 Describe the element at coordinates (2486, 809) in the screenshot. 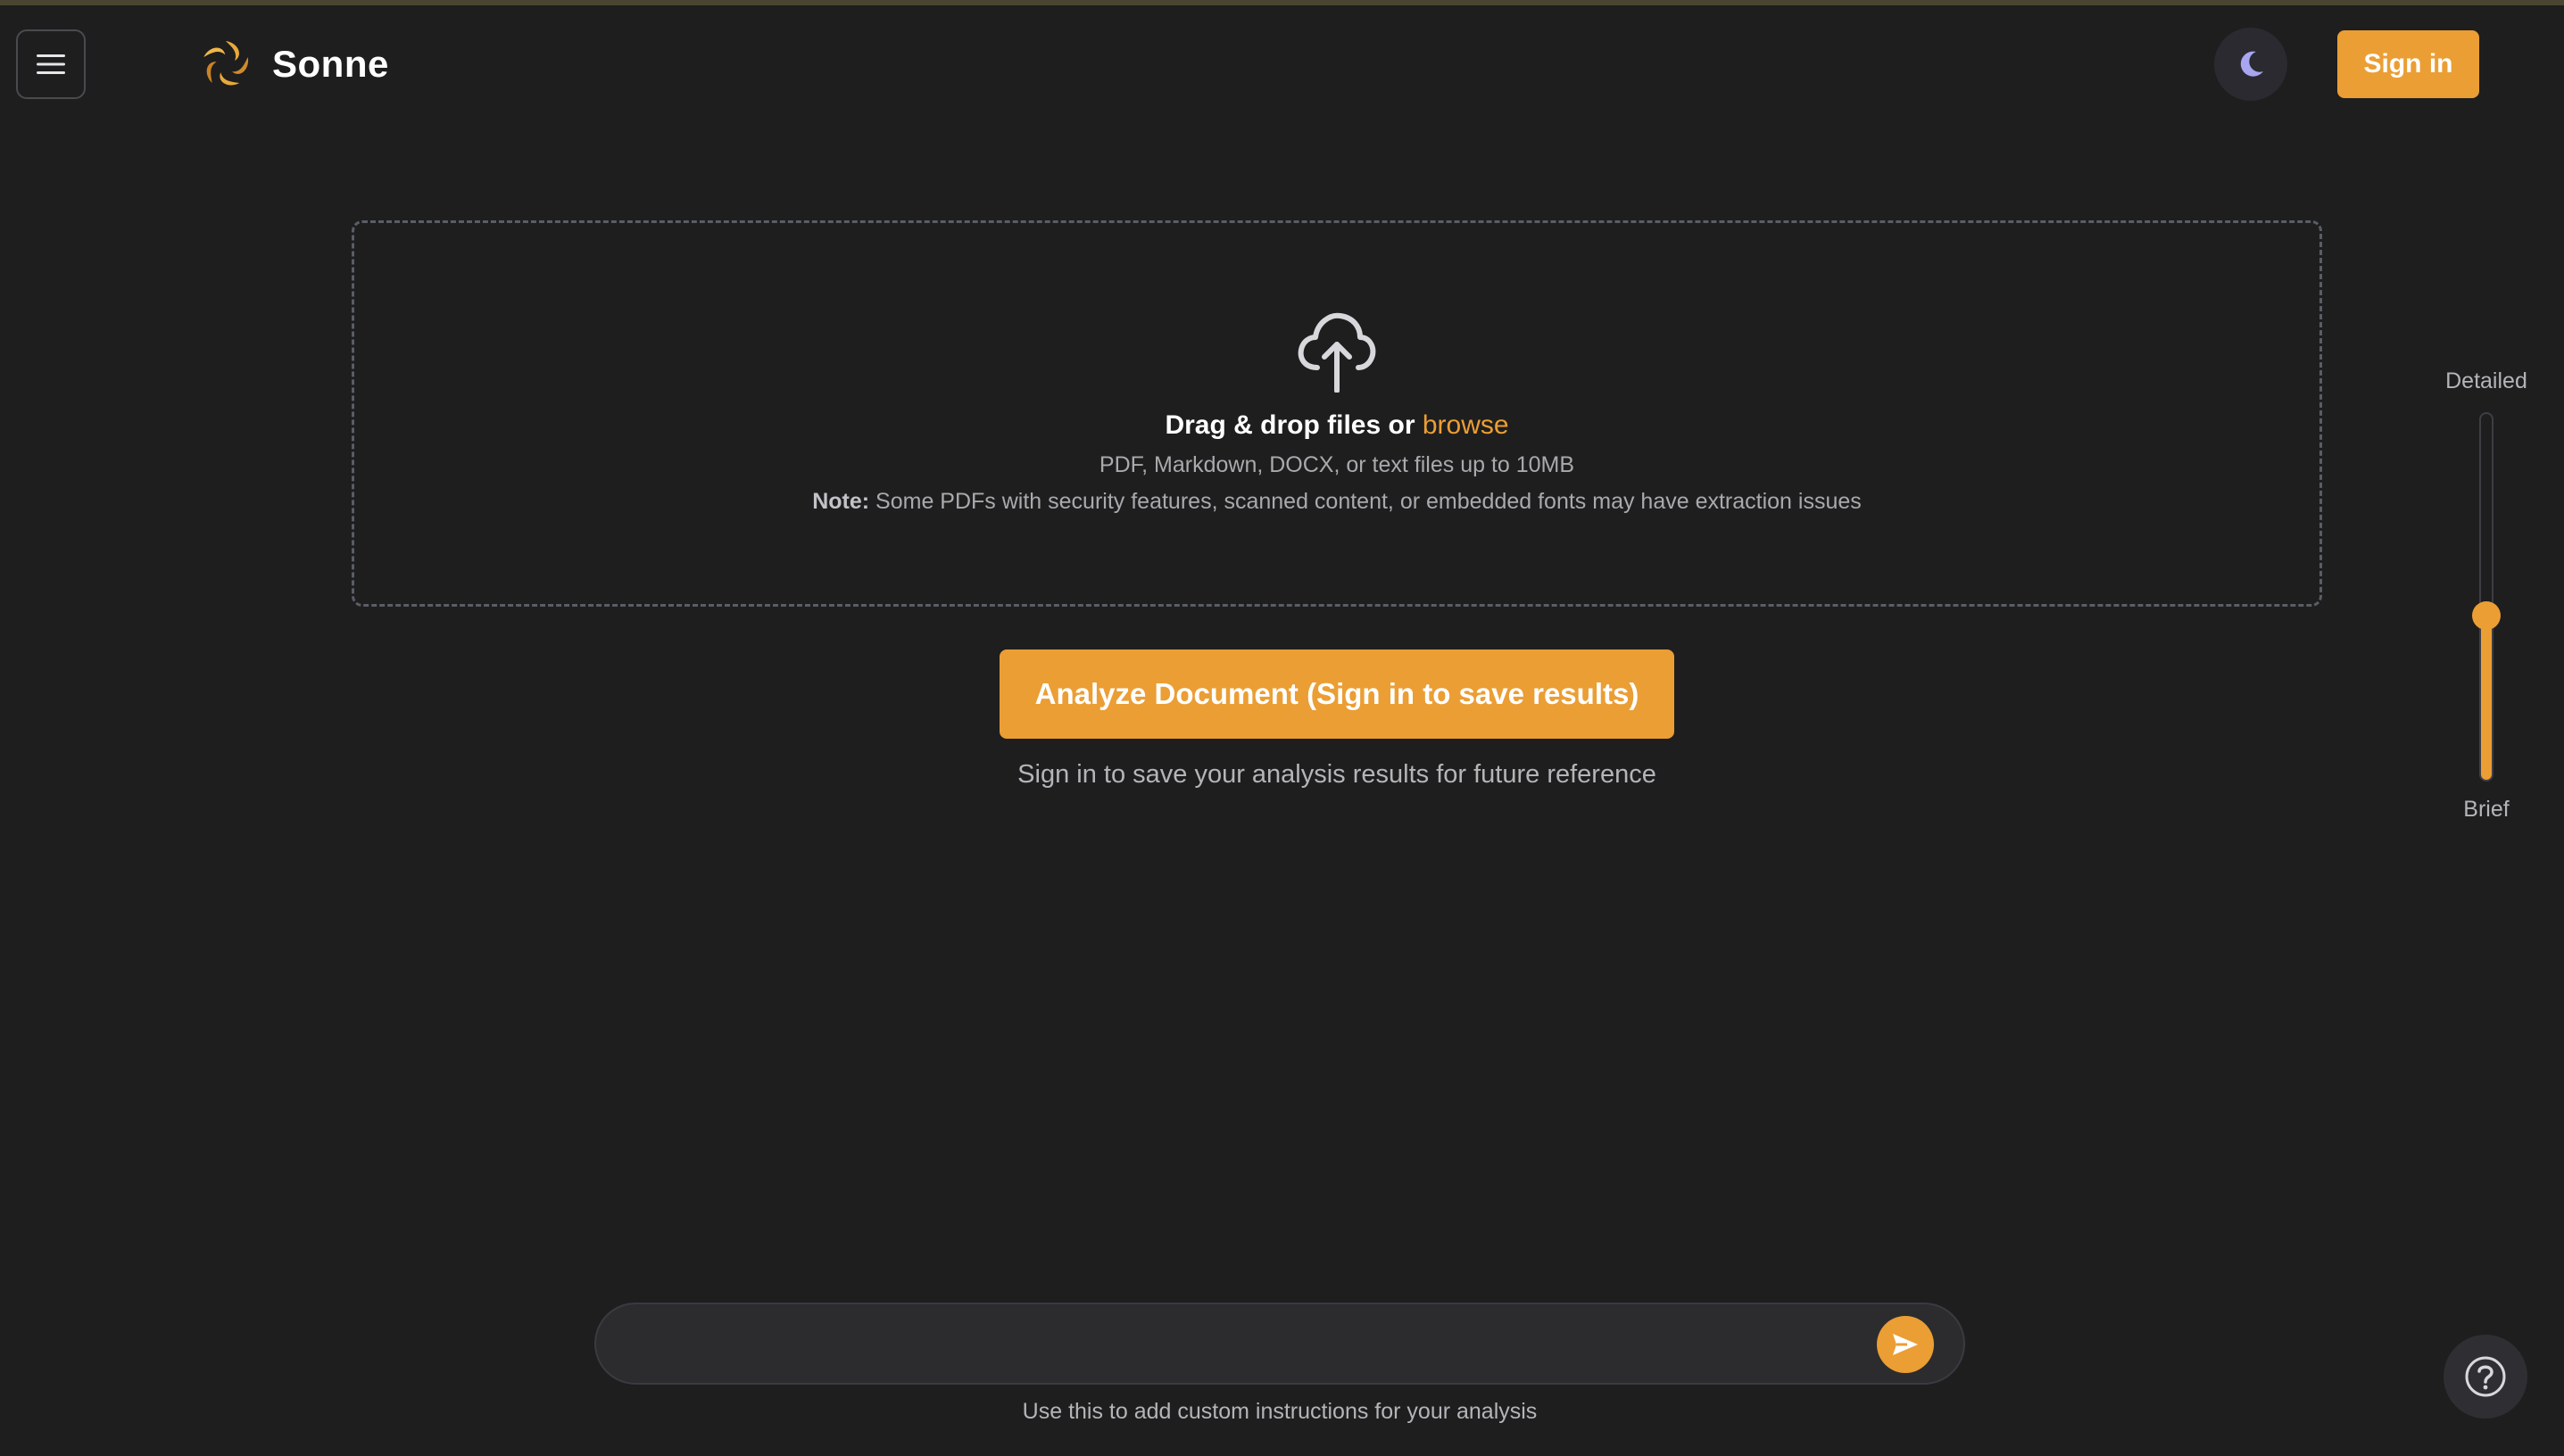

I see `detail-slider-bottom-label: Brief` at that location.